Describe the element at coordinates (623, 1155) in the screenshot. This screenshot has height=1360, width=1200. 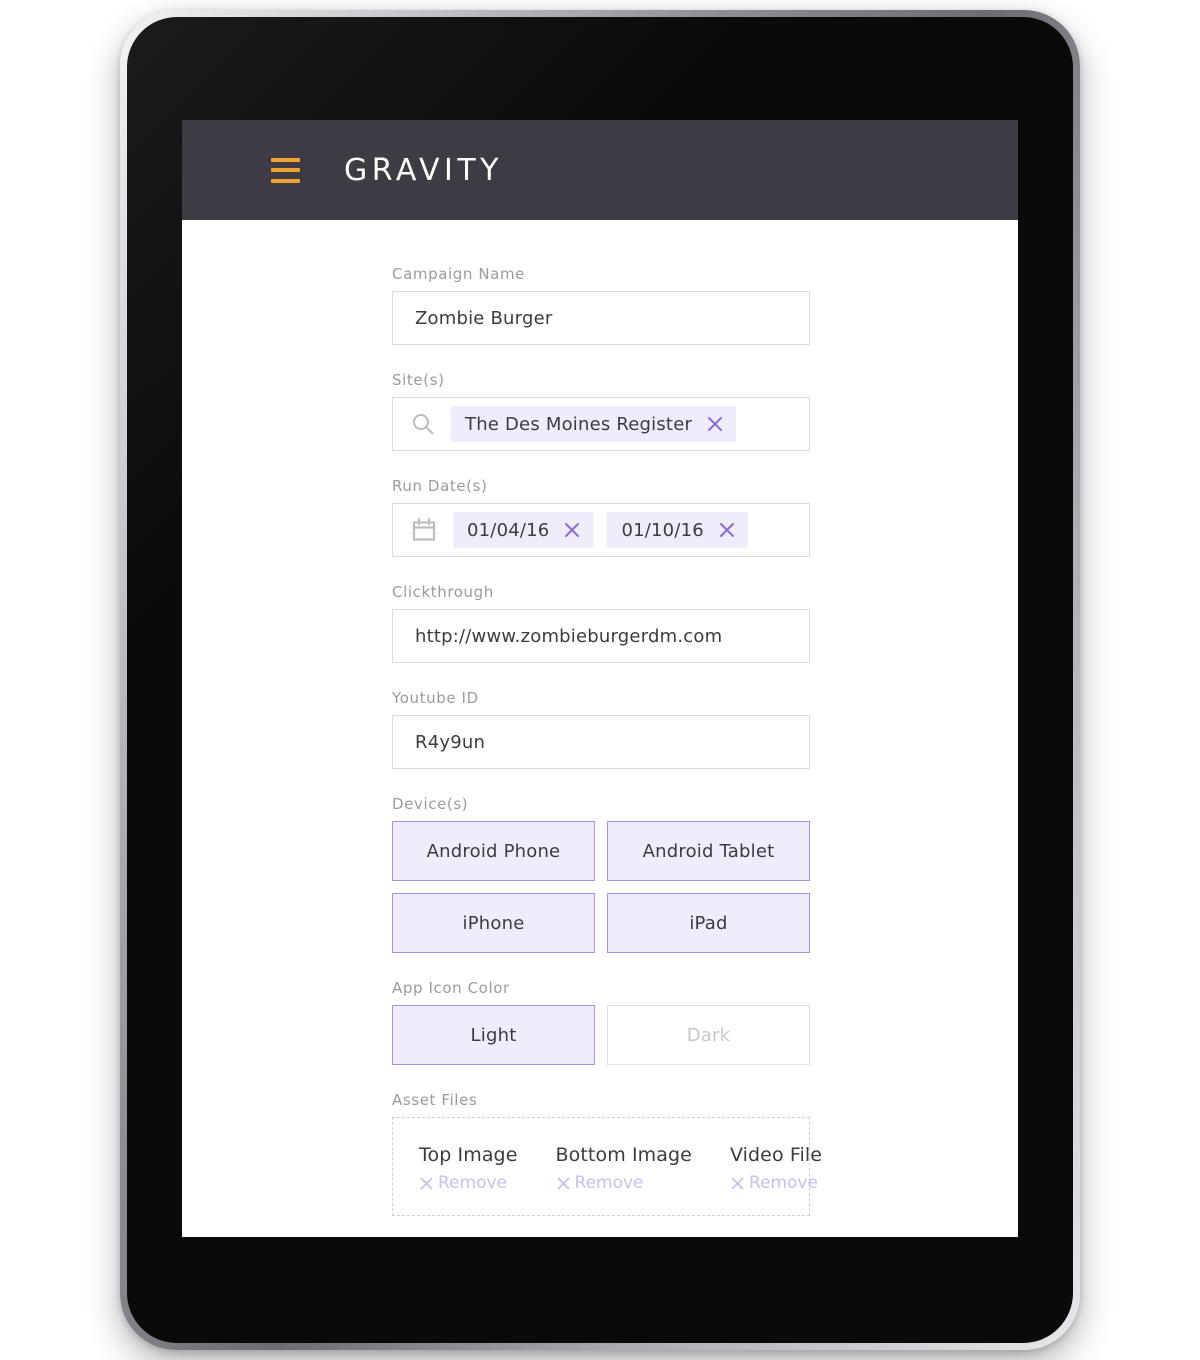
I see `asset-file-name: Bottom Image` at that location.